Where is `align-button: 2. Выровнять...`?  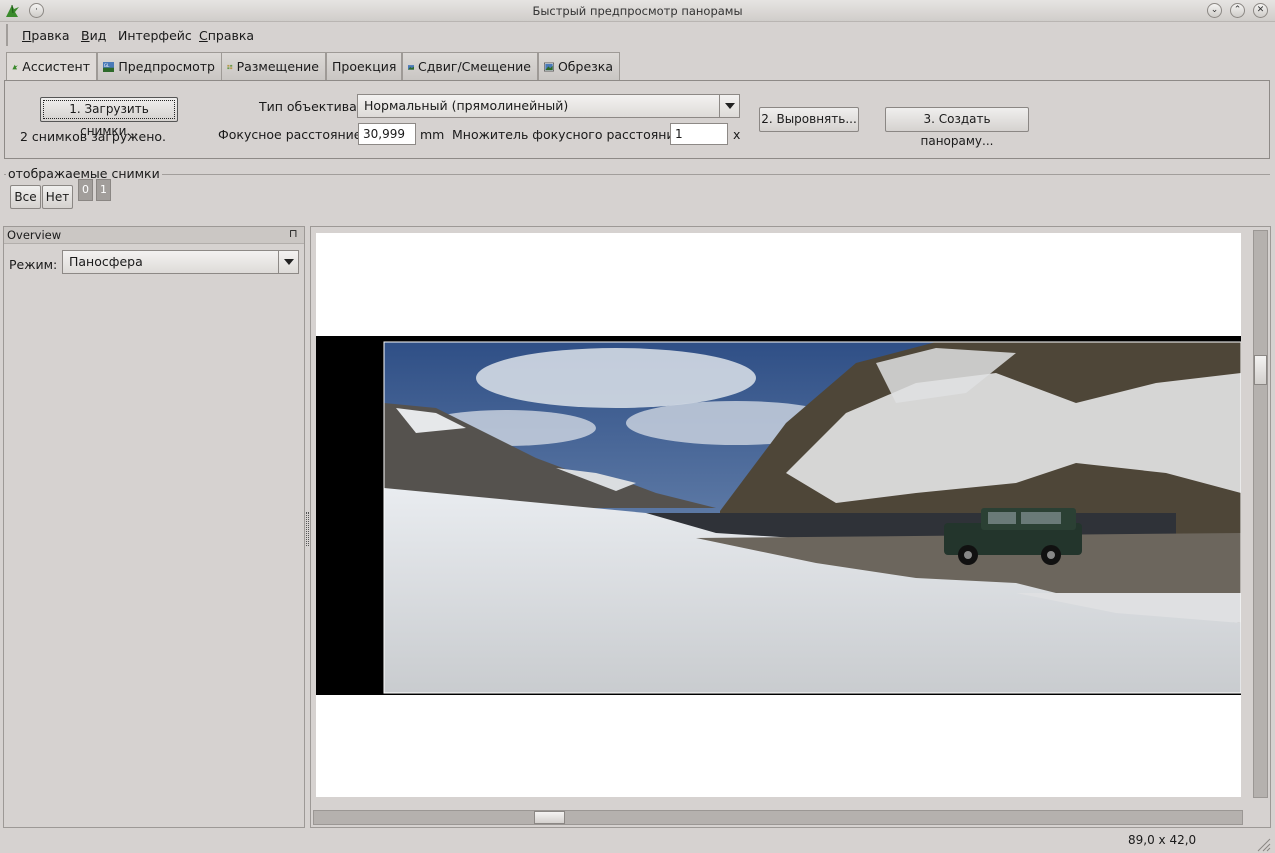 align-button: 2. Выровнять... is located at coordinates (809, 119).